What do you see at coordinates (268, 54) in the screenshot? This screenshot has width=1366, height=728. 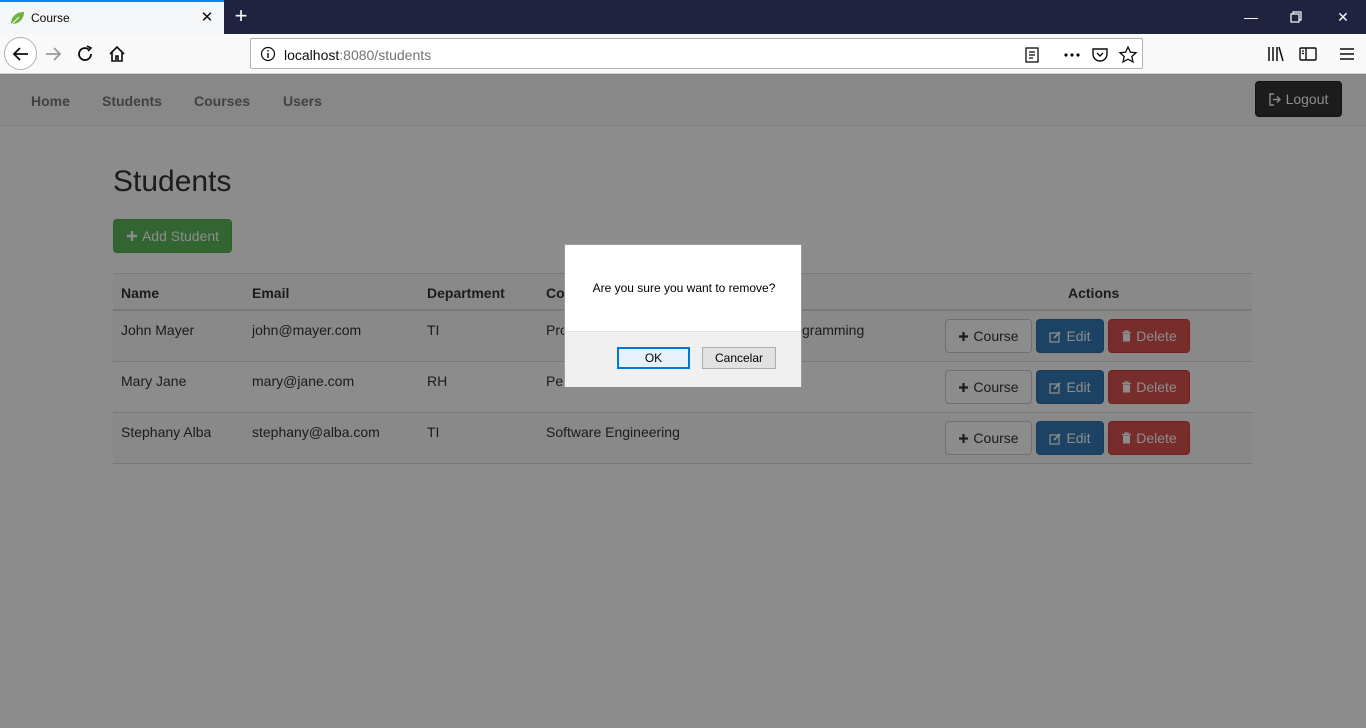 I see `info-icon` at bounding box center [268, 54].